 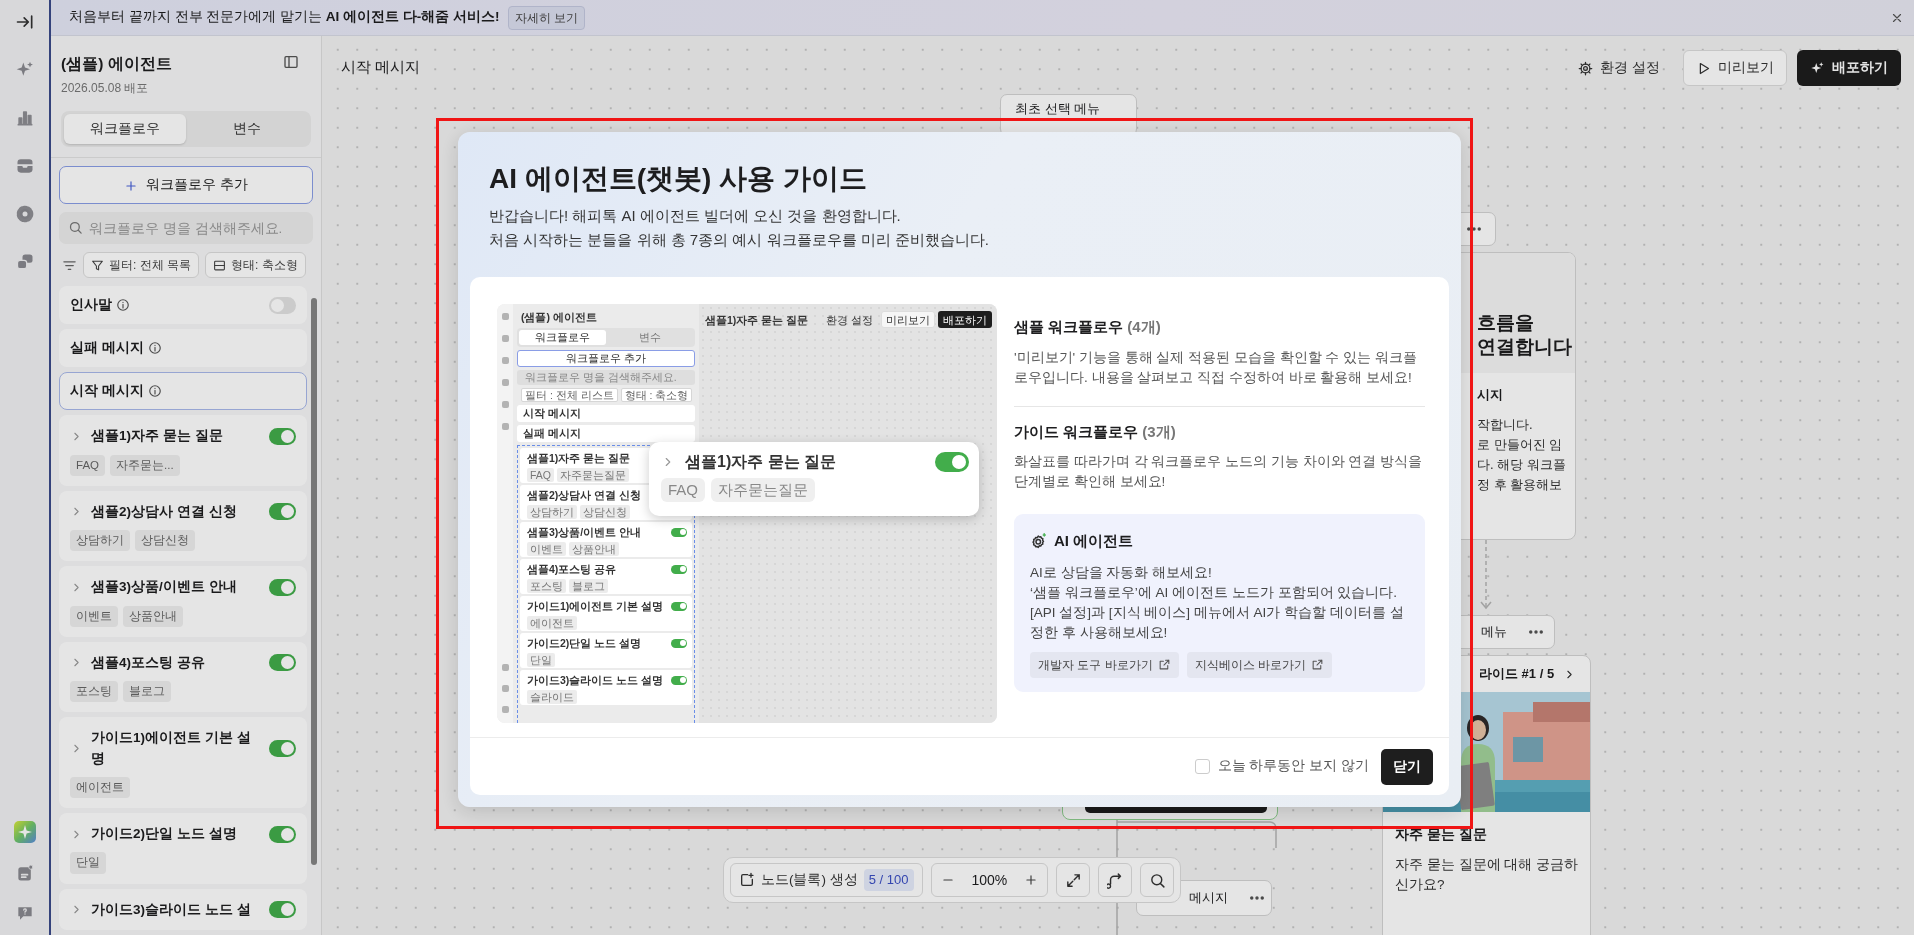 I want to click on item-title: 샘플2)상담사 연결 신청, so click(x=164, y=511).